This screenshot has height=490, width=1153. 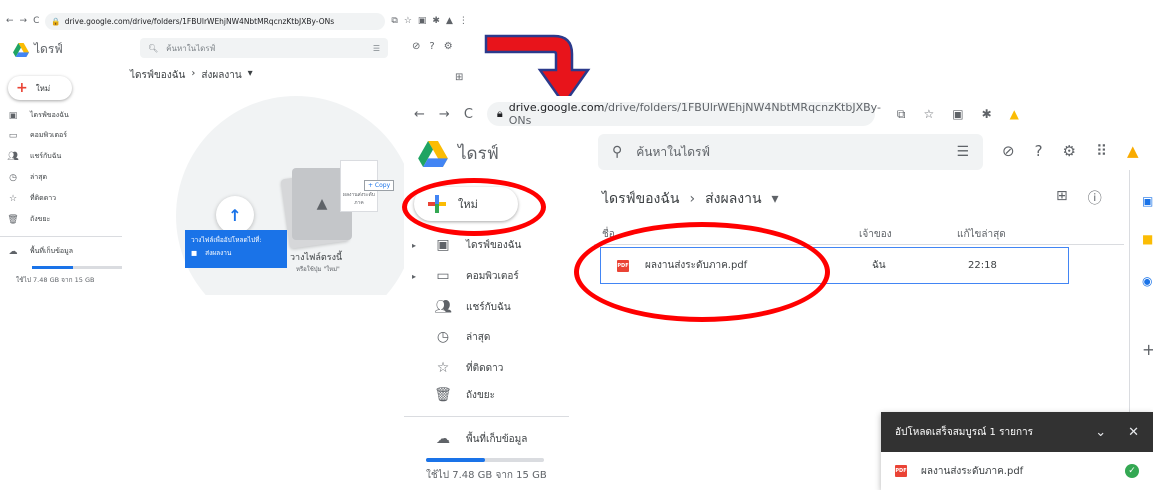 I want to click on chevron-right-icon: ›, so click(x=692, y=199).